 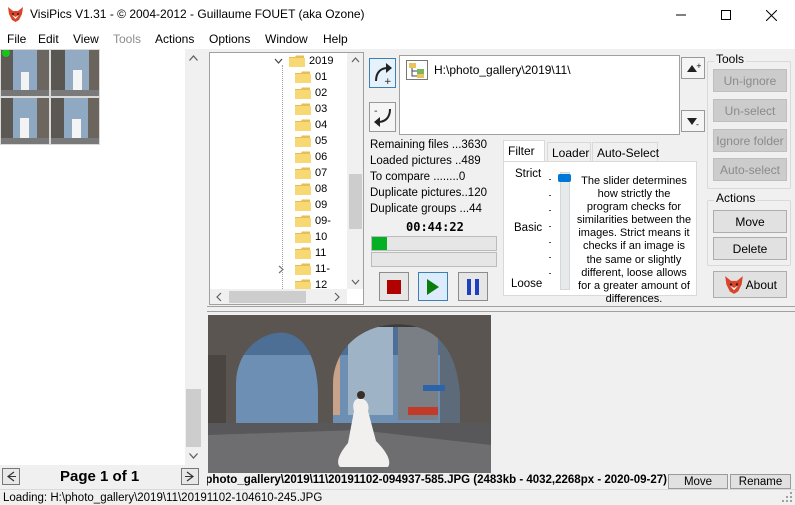 I want to click on curved-arrow-add-icon: +, so click(x=383, y=74).